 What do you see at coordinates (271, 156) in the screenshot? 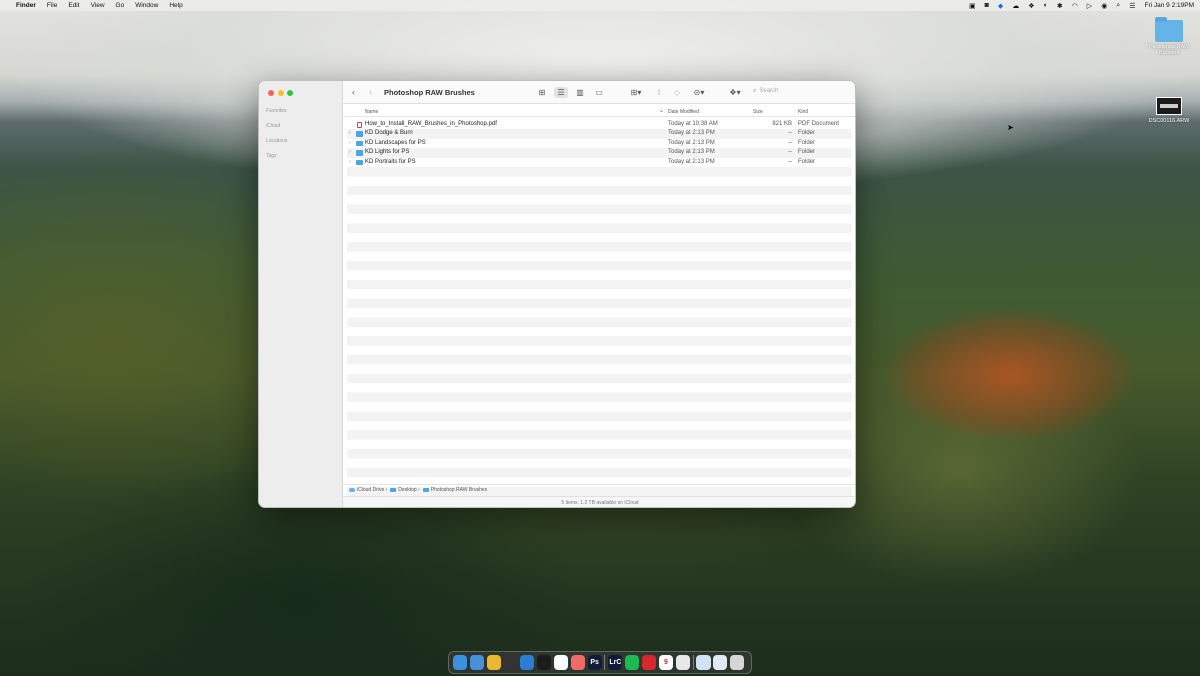
I see `sidebar-section-tags: Tags` at bounding box center [271, 156].